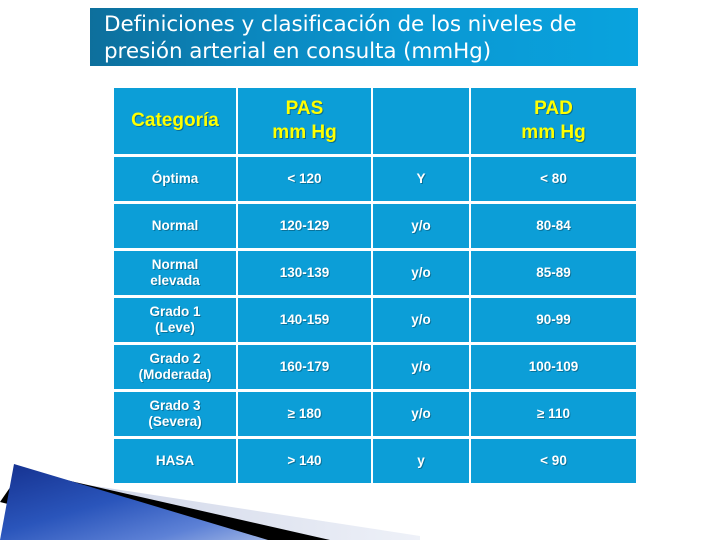  I want to click on cell-pad-text: 80-84, so click(553, 225).